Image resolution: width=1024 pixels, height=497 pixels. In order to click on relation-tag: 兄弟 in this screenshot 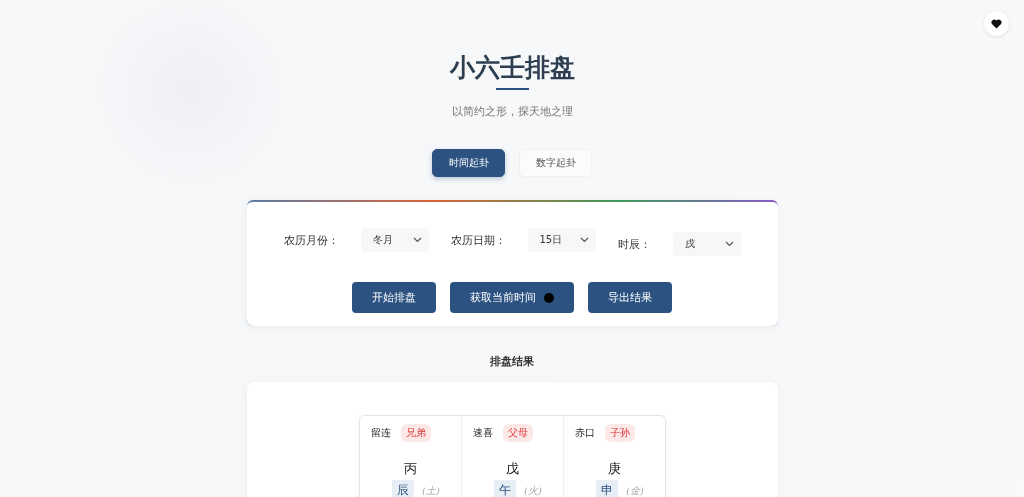, I will do `click(415, 433)`.